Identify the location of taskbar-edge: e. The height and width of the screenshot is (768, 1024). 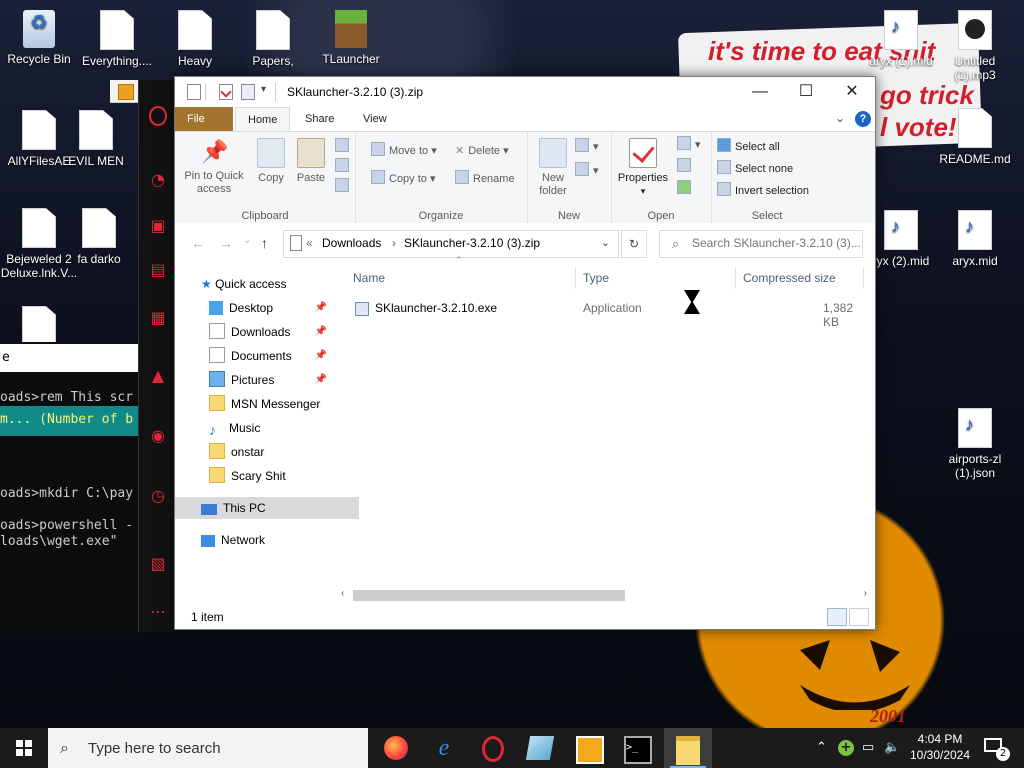
(444, 748).